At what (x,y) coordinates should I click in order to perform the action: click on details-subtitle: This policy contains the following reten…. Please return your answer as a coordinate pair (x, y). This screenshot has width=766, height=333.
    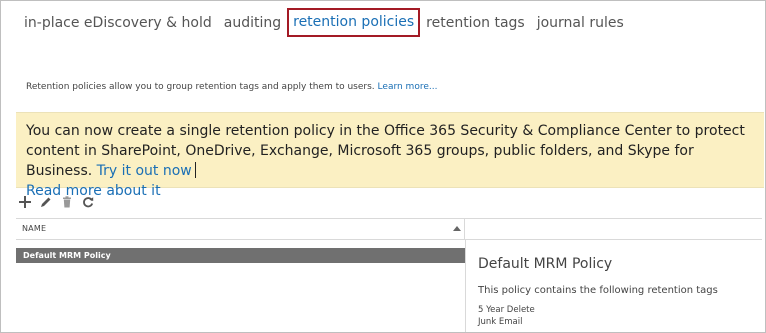
    Looking at the image, I should click on (598, 290).